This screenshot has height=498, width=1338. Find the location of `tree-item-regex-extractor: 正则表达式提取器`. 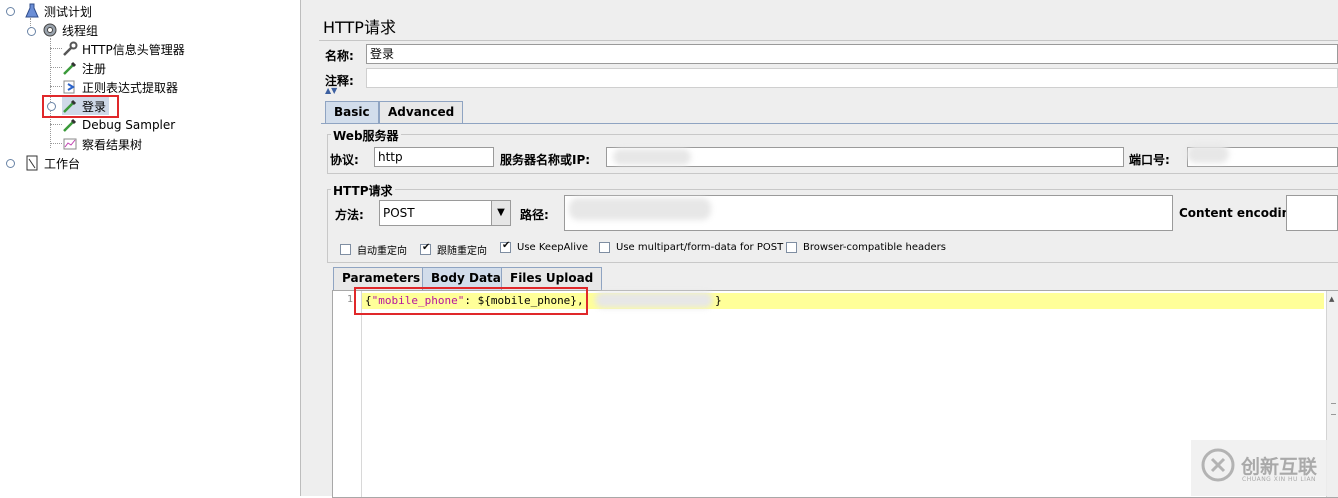

tree-item-regex-extractor: 正则表达式提取器 is located at coordinates (120, 87).